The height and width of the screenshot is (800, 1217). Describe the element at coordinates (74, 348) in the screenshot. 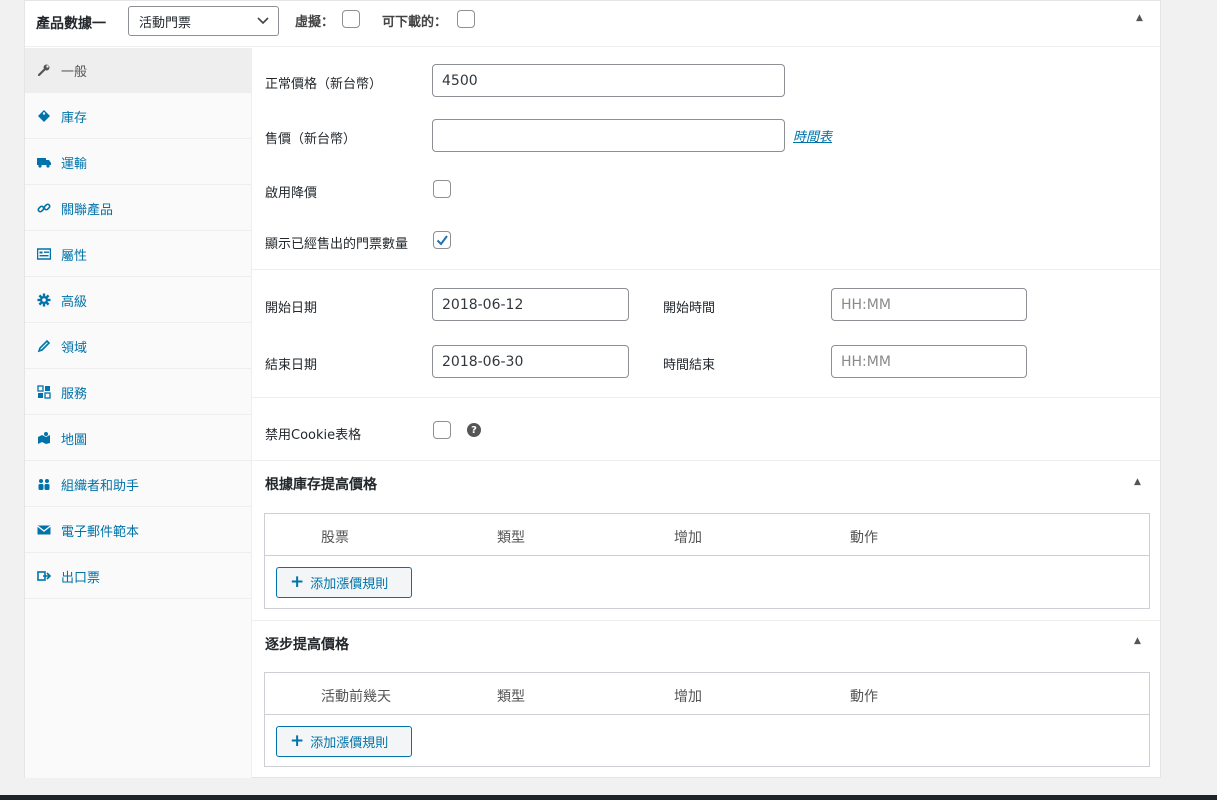

I see `tab-label: 領域` at that location.